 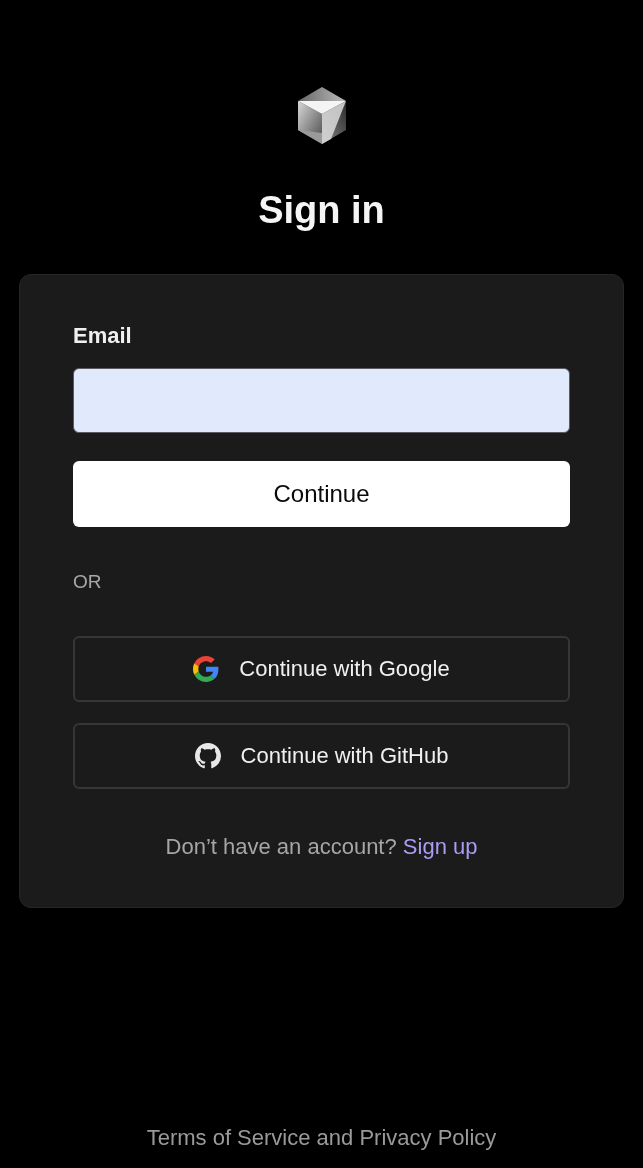 I want to click on github-octocat-icon, so click(x=207, y=756).